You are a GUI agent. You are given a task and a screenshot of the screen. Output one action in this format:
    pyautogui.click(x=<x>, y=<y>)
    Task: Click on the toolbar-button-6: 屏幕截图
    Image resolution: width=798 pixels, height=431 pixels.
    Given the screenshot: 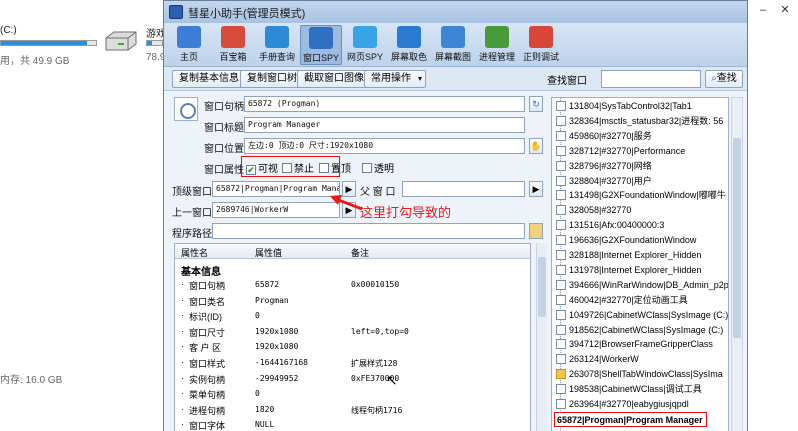 What is the action you would take?
    pyautogui.click(x=453, y=45)
    